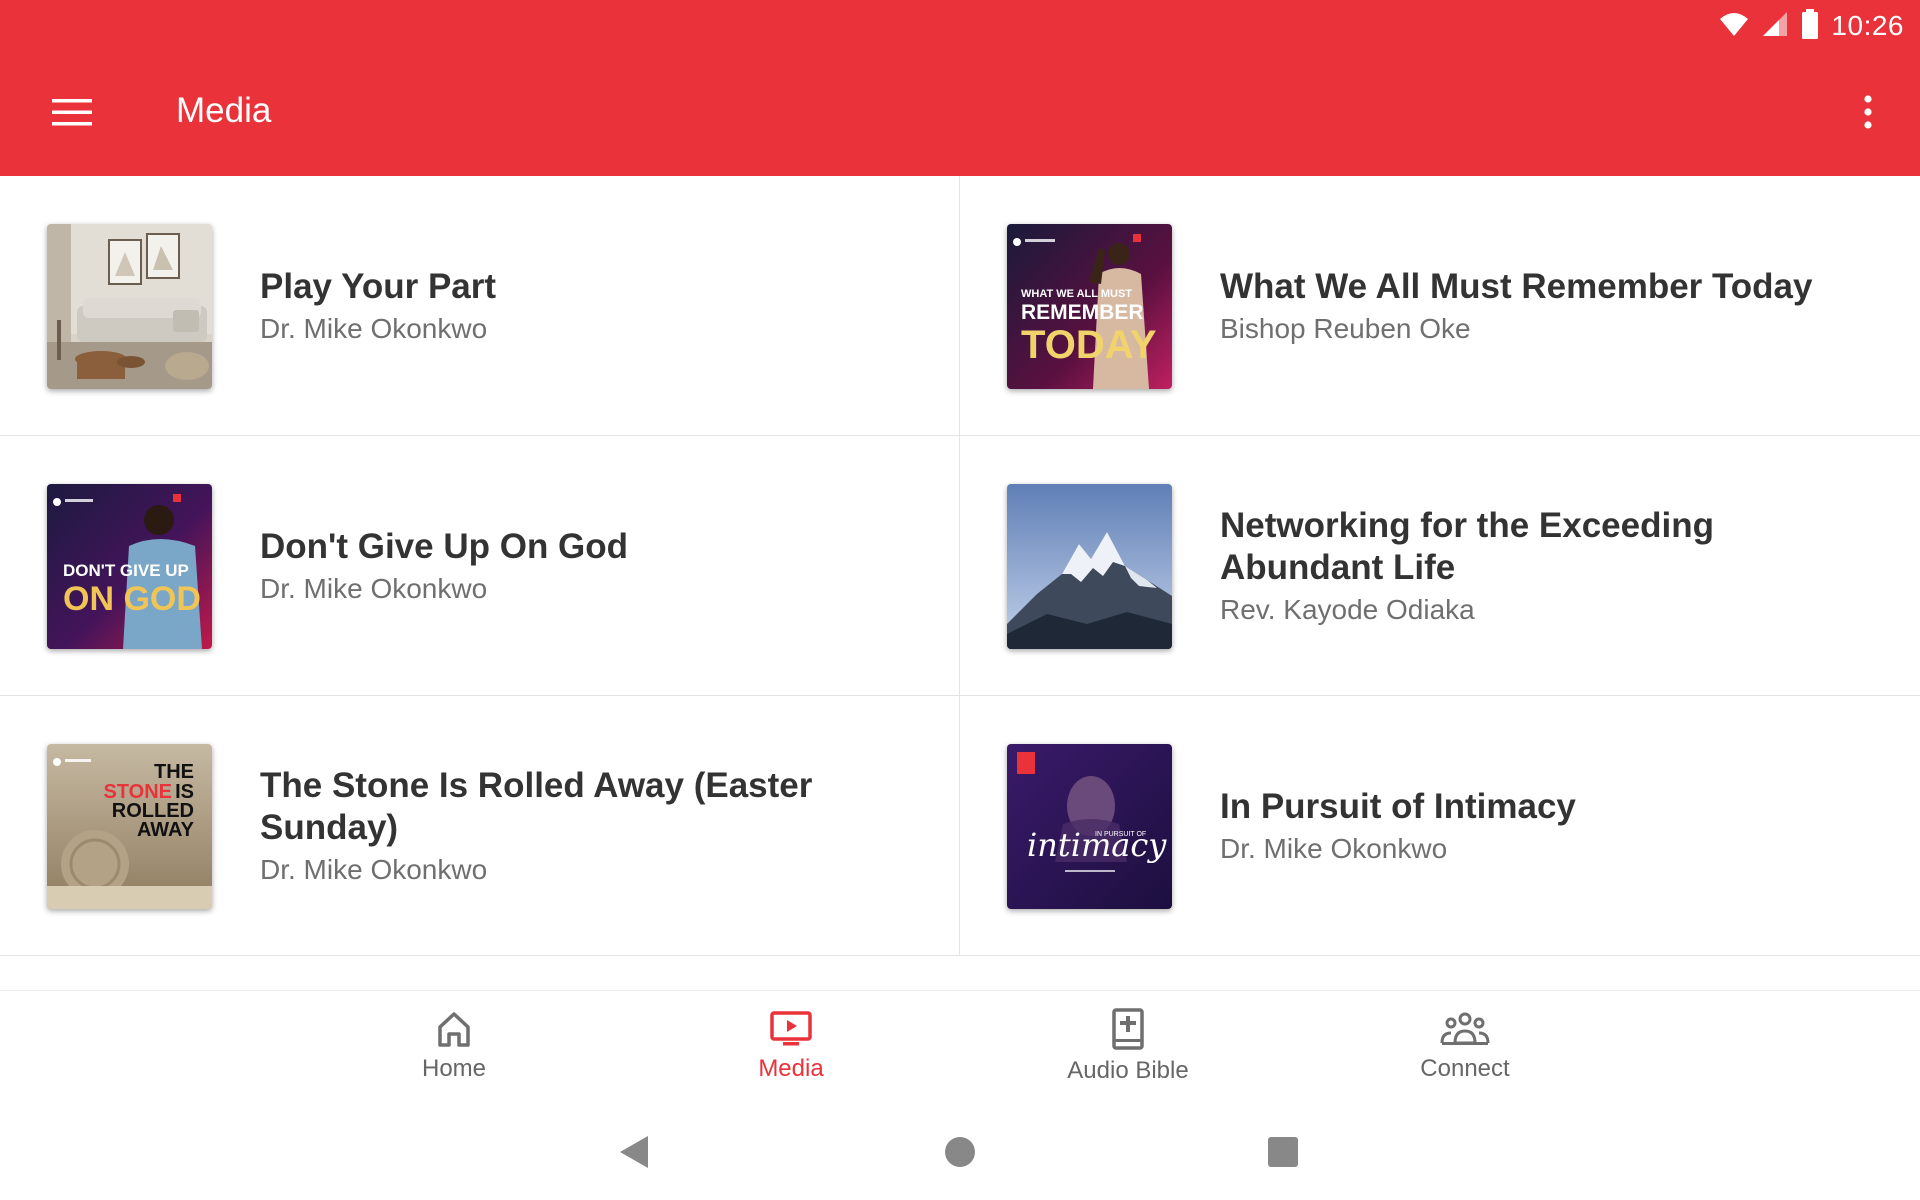  I want to click on media-title: What We All Must Remember Today, so click(1516, 286).